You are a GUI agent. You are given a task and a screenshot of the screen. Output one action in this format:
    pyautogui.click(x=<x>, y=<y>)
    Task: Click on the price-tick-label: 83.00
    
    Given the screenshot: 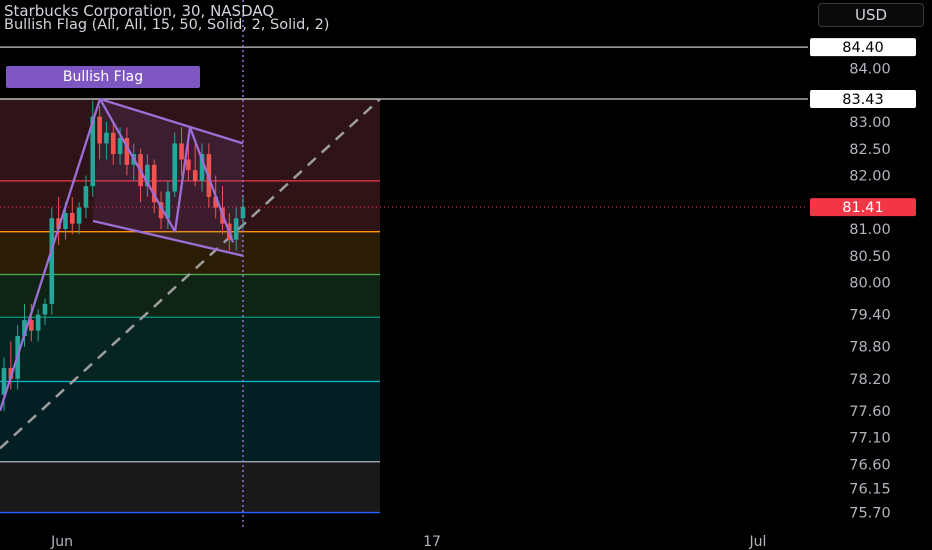 What is the action you would take?
    pyautogui.click(x=870, y=123)
    